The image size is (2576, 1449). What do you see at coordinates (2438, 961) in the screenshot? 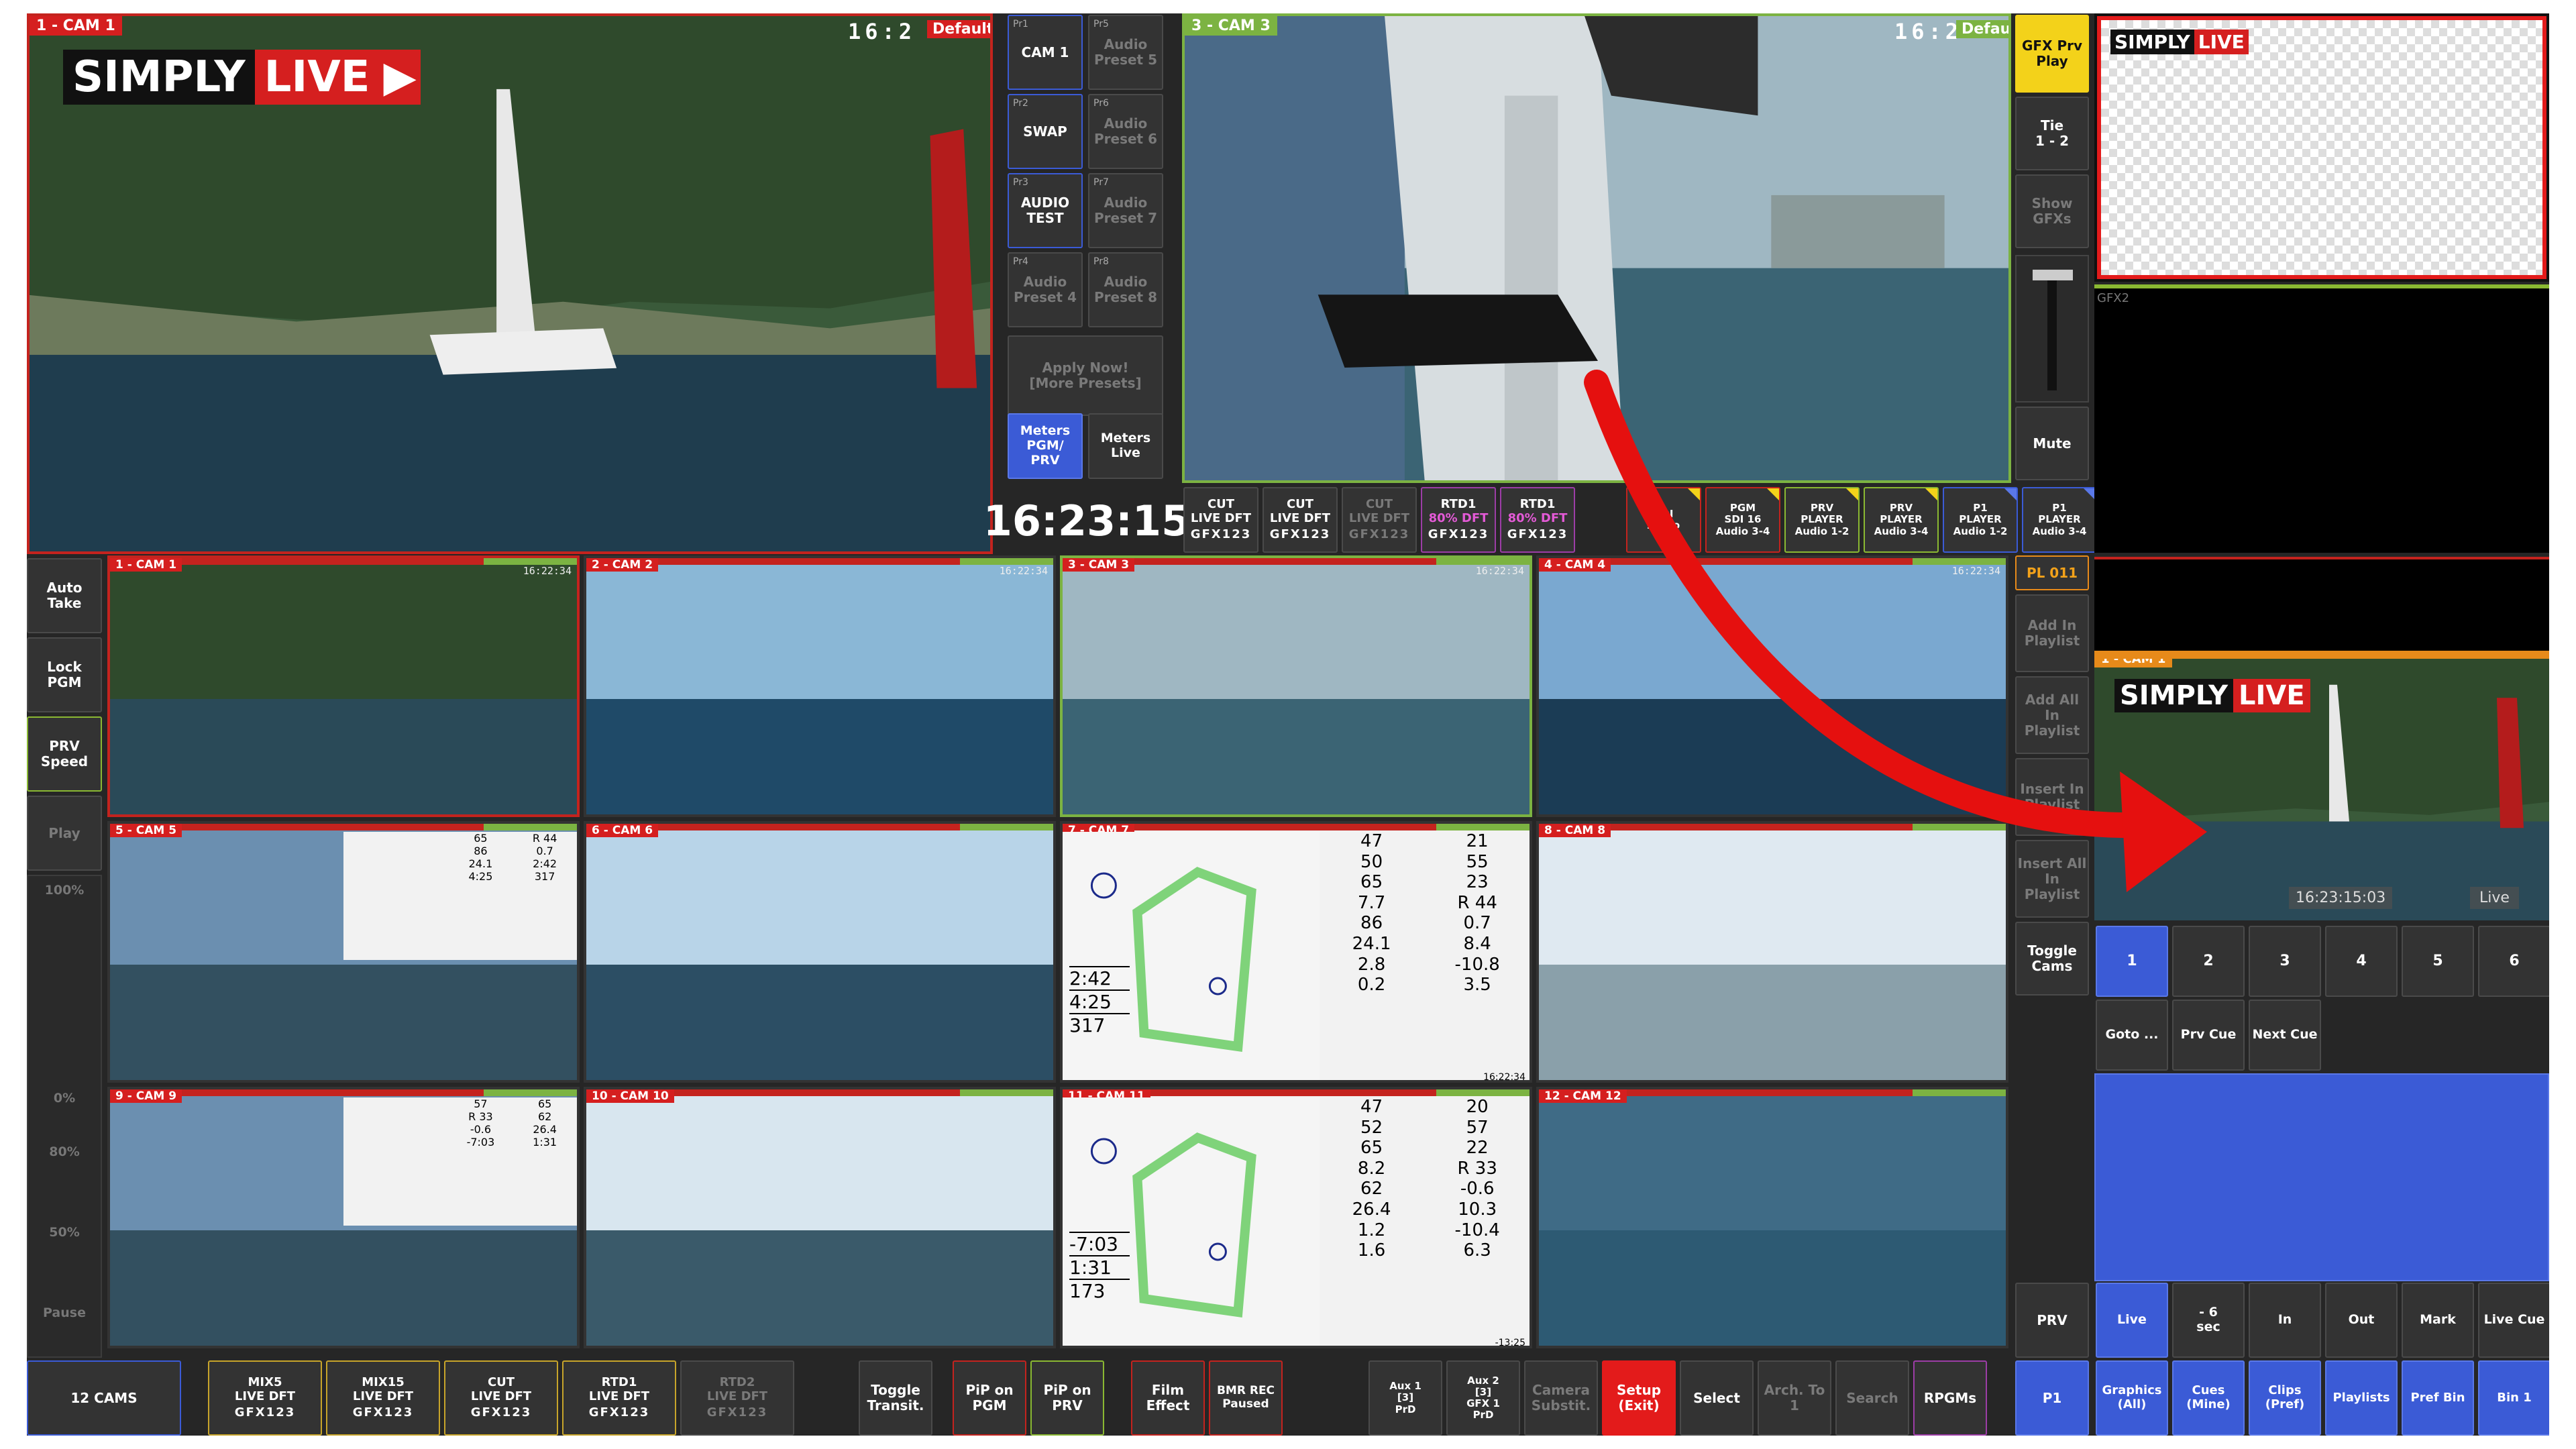
I see `cue-button: 5` at bounding box center [2438, 961].